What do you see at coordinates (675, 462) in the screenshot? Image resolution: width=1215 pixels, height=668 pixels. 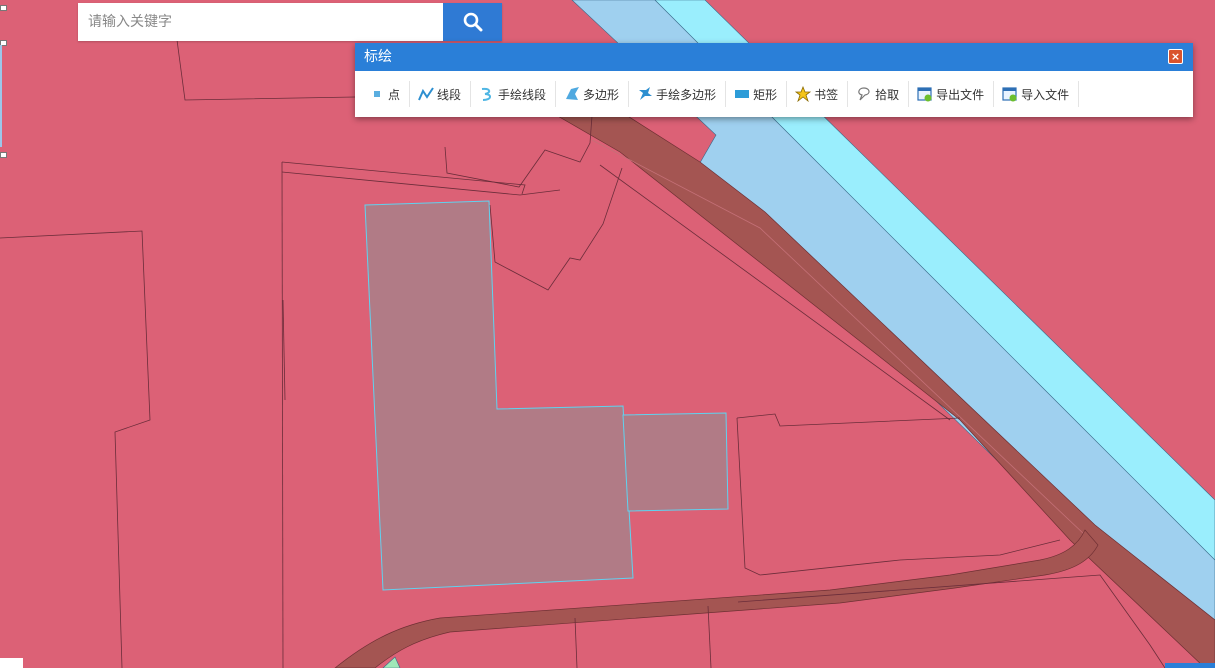 I see `selected-parcel-square` at bounding box center [675, 462].